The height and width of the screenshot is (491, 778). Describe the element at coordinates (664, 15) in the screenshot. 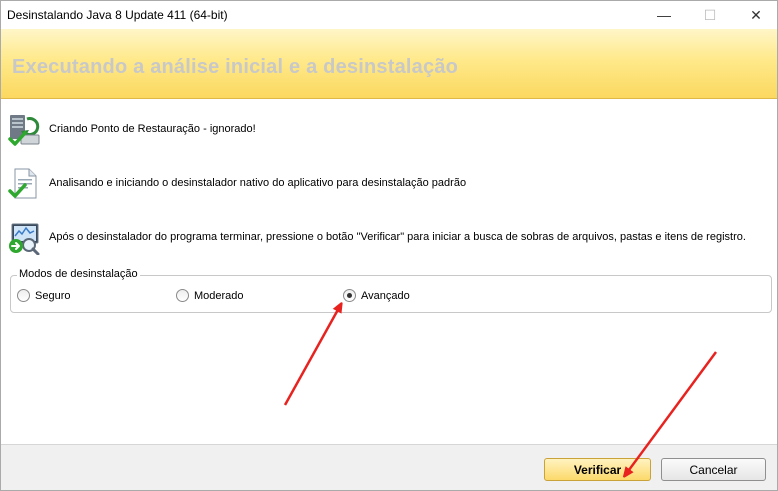

I see `minimize-button: —` at that location.